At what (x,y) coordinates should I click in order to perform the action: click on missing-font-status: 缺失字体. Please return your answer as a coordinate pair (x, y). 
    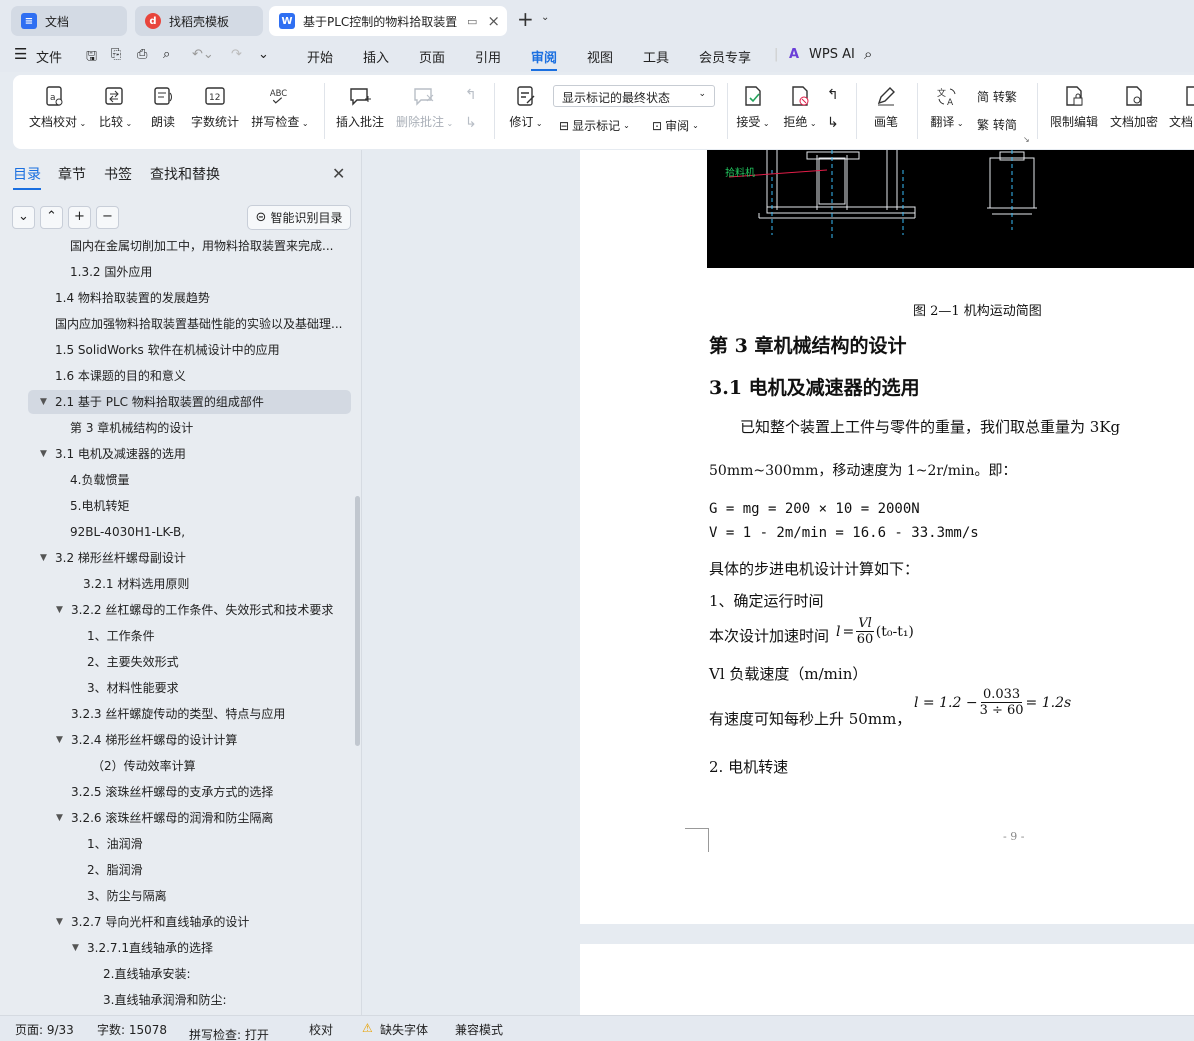
    Looking at the image, I should click on (404, 1029).